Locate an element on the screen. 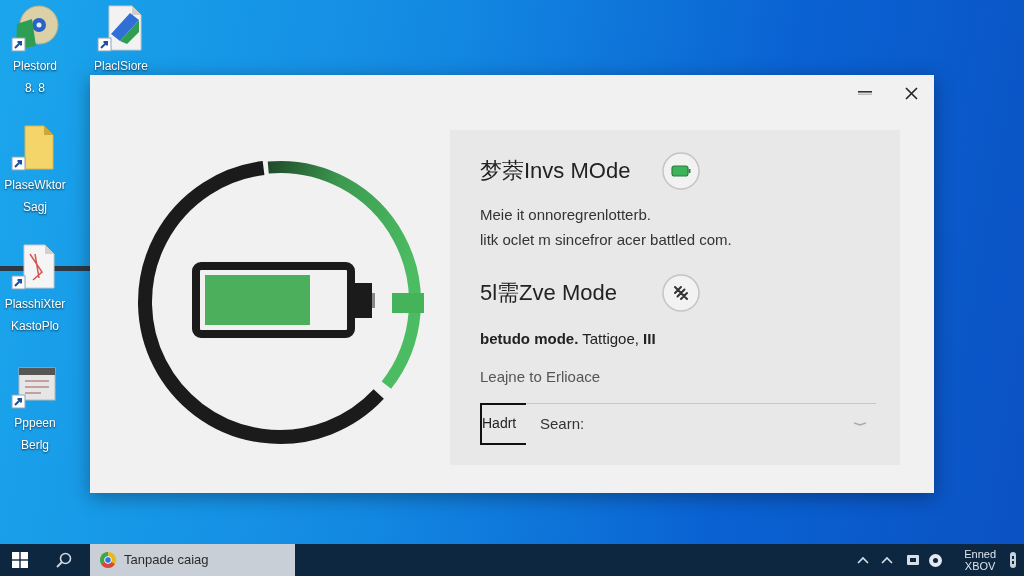  mode-title: 梦萘Invs MOde is located at coordinates (555, 170).